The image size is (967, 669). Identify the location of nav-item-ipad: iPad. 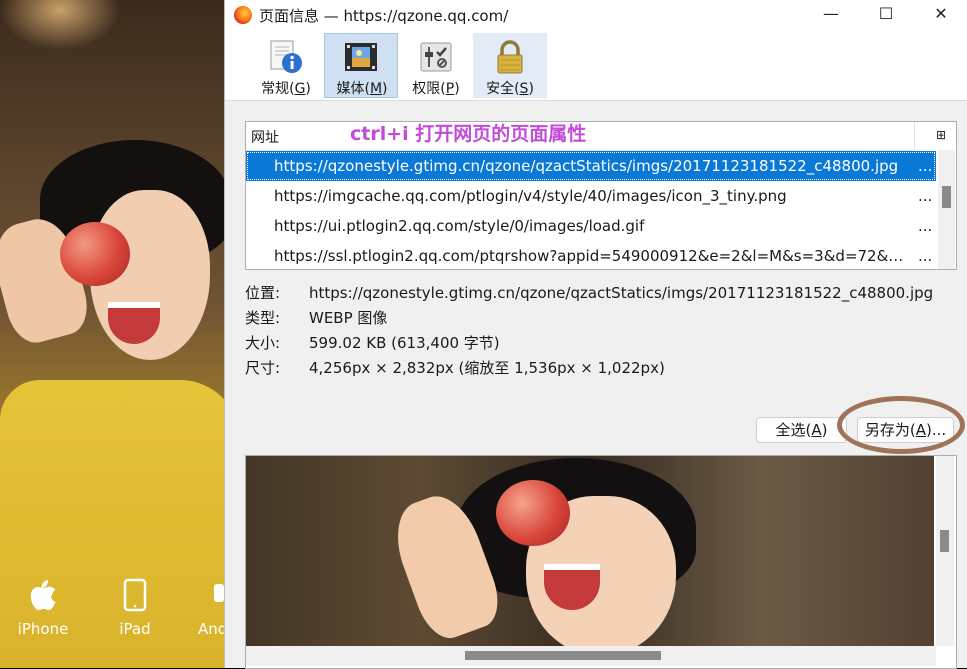
(135, 608).